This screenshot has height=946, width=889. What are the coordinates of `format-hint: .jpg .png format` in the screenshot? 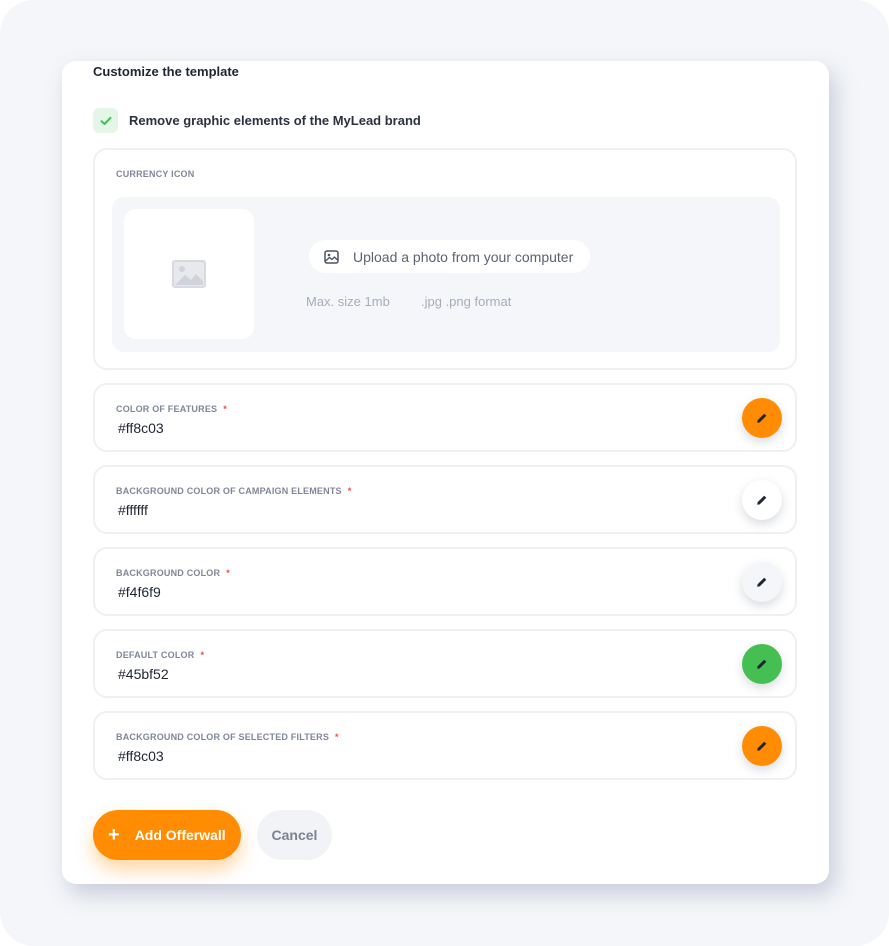 It's located at (466, 301).